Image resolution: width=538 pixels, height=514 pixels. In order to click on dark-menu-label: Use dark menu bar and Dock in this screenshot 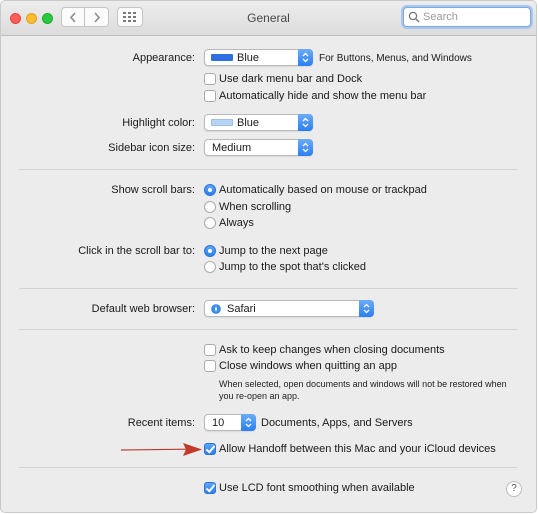, I will do `click(290, 79)`.